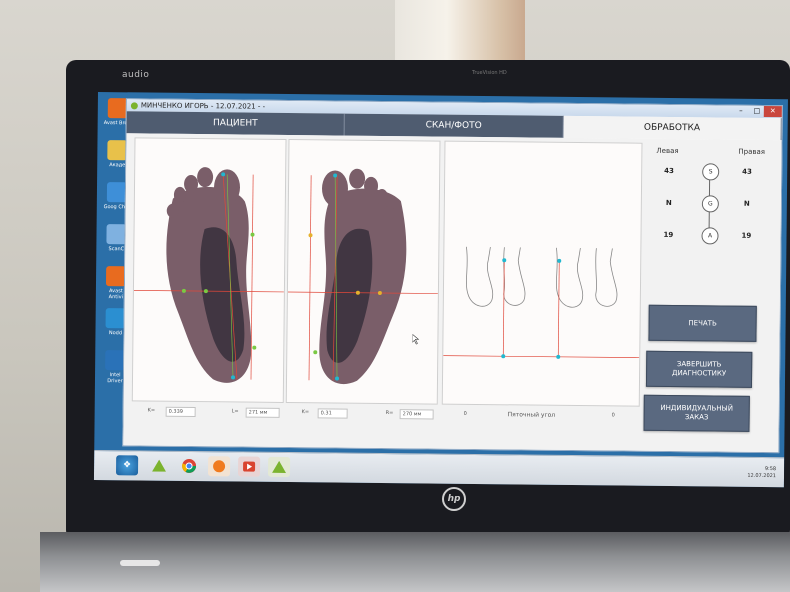 This screenshot has height=592, width=790. Describe the element at coordinates (504, 260) in the screenshot. I see `heel-marker-left-top` at that location.